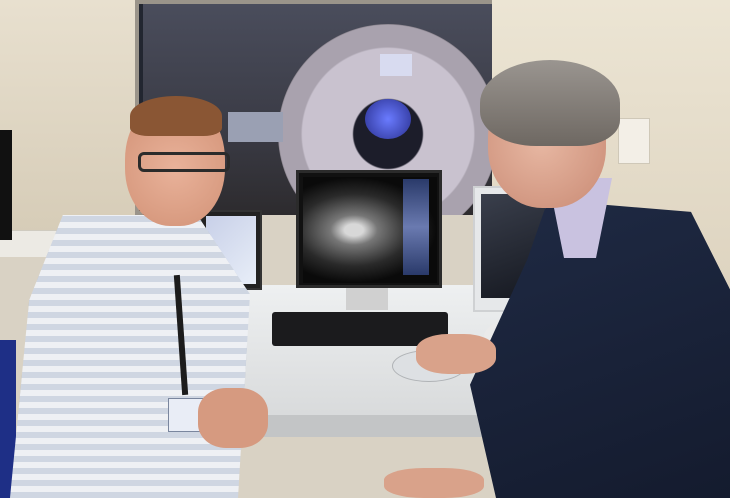  Describe the element at coordinates (176, 116) in the screenshot. I see `person-left-hair` at that location.